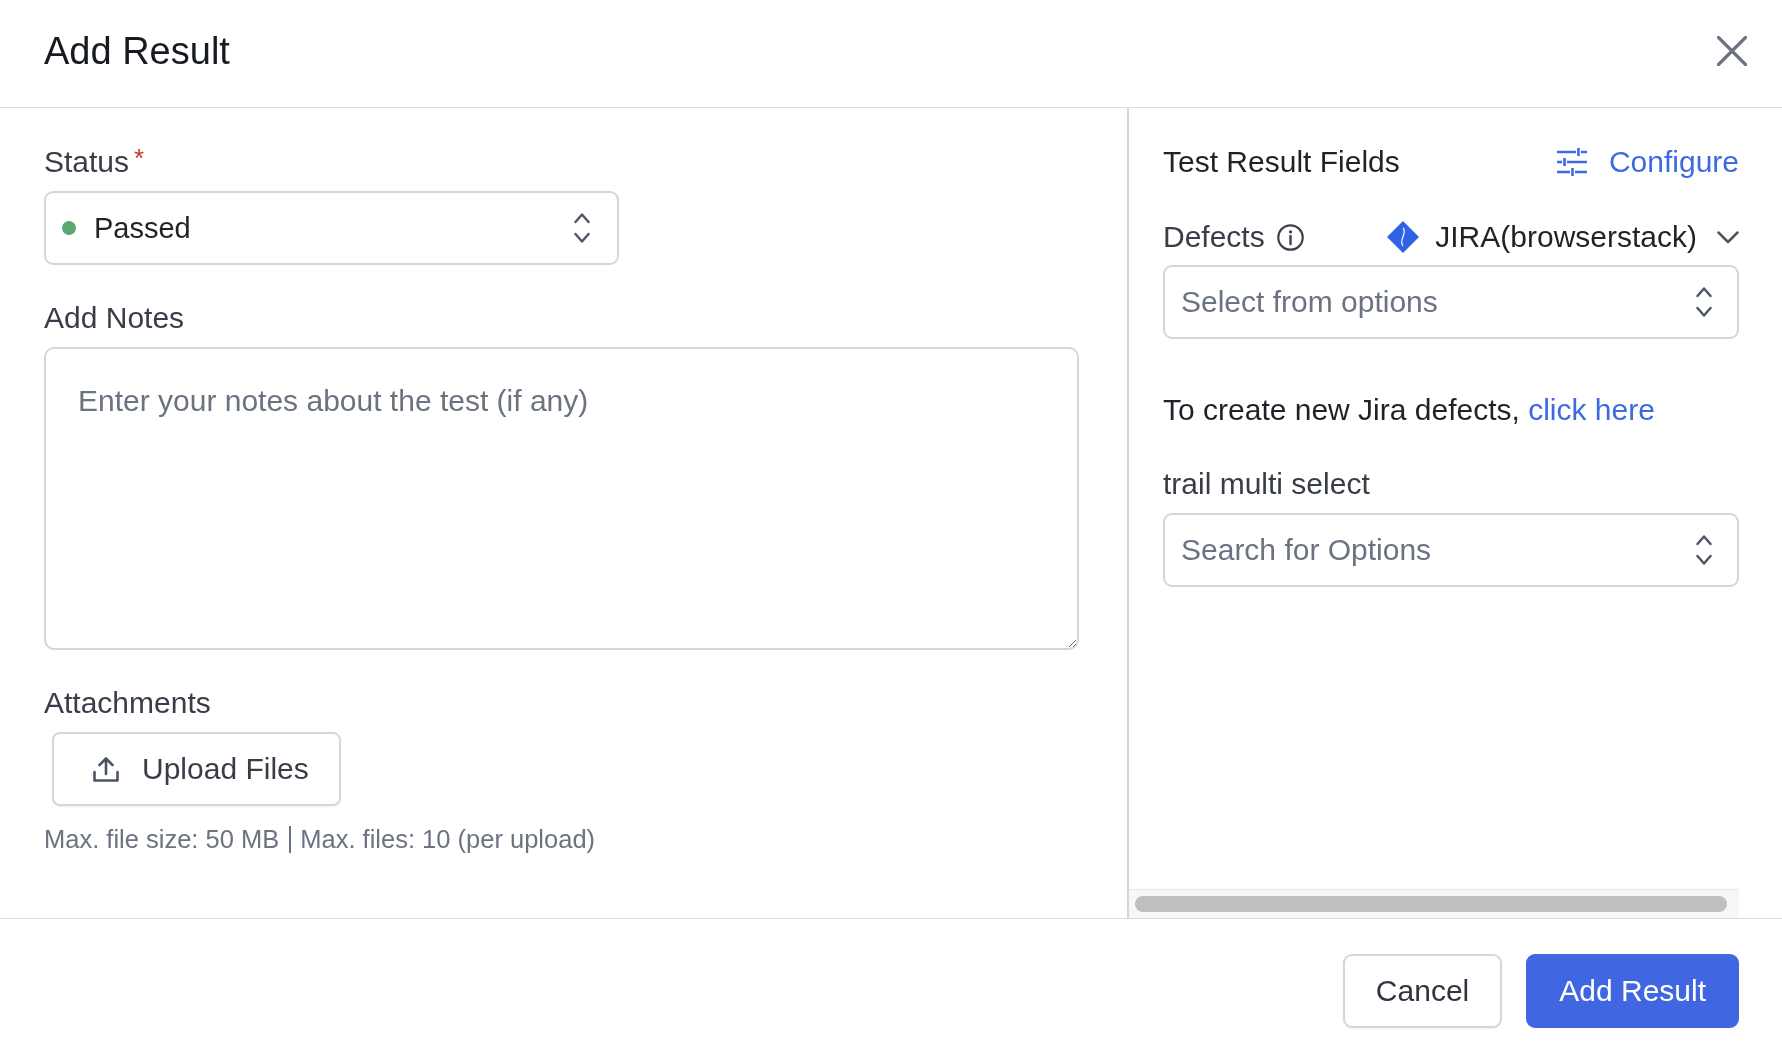 This screenshot has width=1782, height=1056. What do you see at coordinates (1403, 237) in the screenshot?
I see `diamond-icon` at bounding box center [1403, 237].